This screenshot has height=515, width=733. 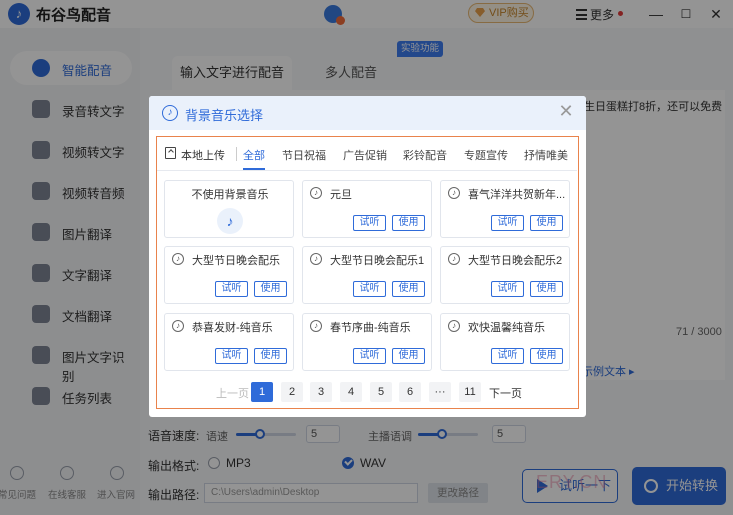 What do you see at coordinates (229, 275) in the screenshot?
I see `music-card: ♪ 大型节日晚会配乐 试听 使用` at bounding box center [229, 275].